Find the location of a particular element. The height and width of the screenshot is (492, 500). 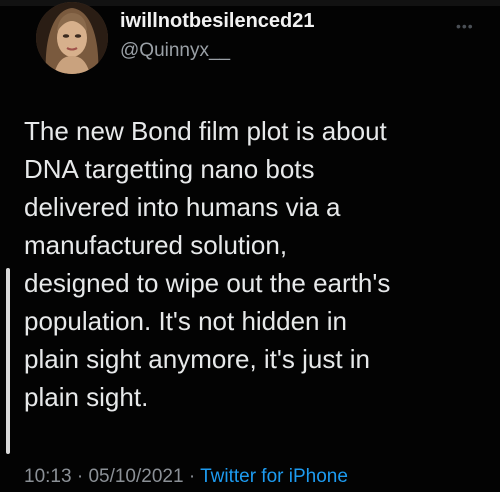

tweet-text-line: delivered into humans via a is located at coordinates (182, 207).